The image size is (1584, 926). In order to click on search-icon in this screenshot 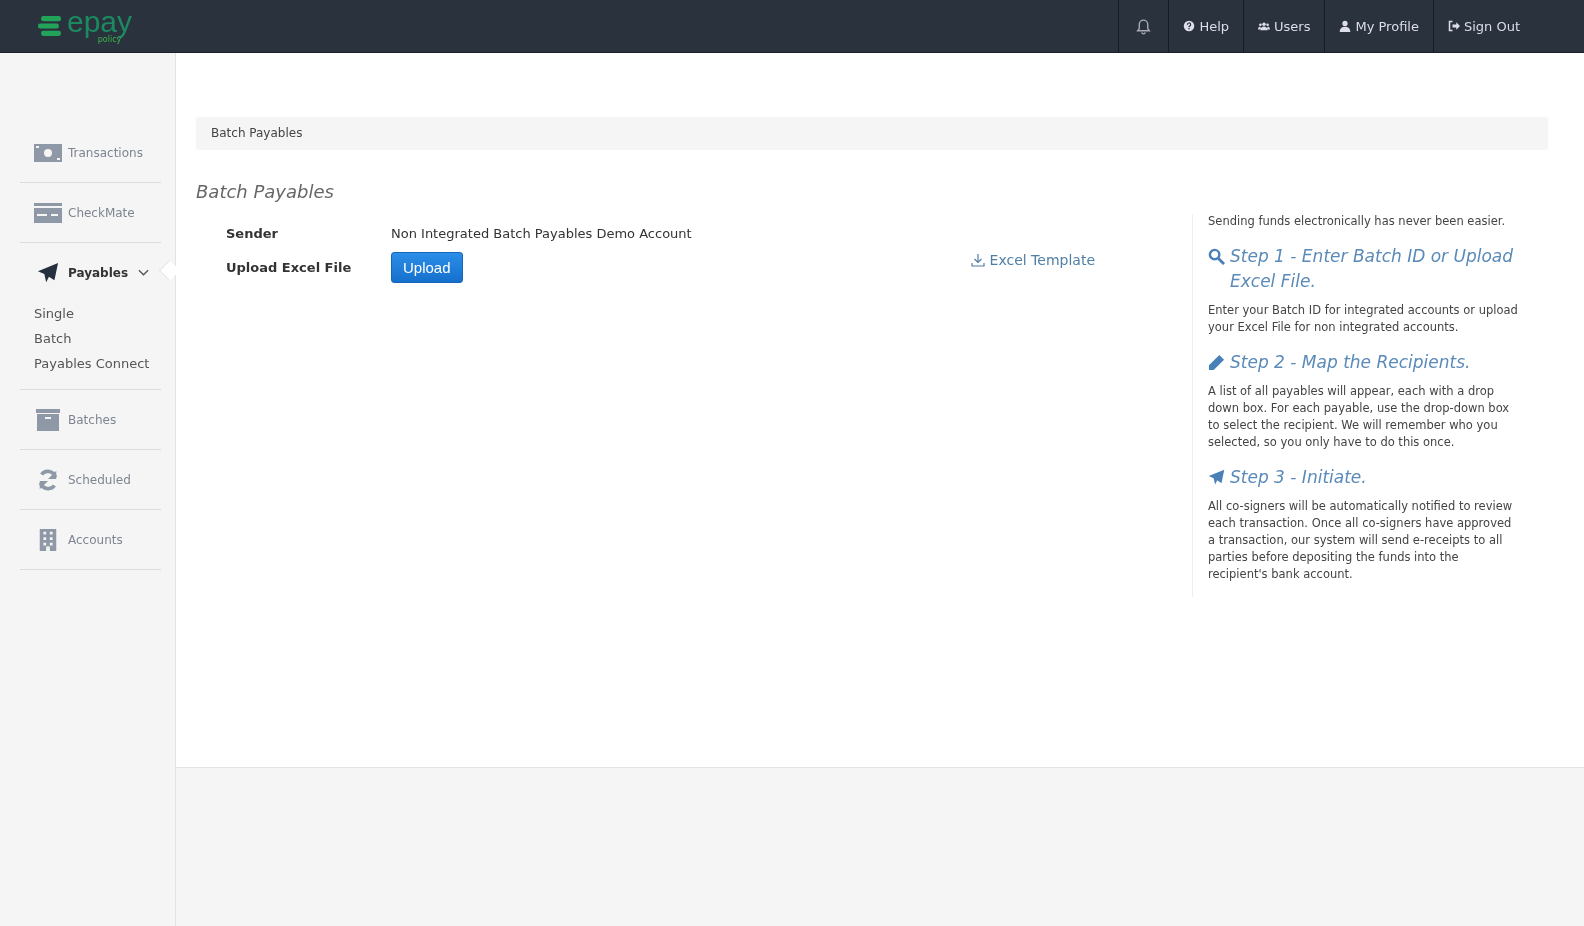, I will do `click(1216, 256)`.